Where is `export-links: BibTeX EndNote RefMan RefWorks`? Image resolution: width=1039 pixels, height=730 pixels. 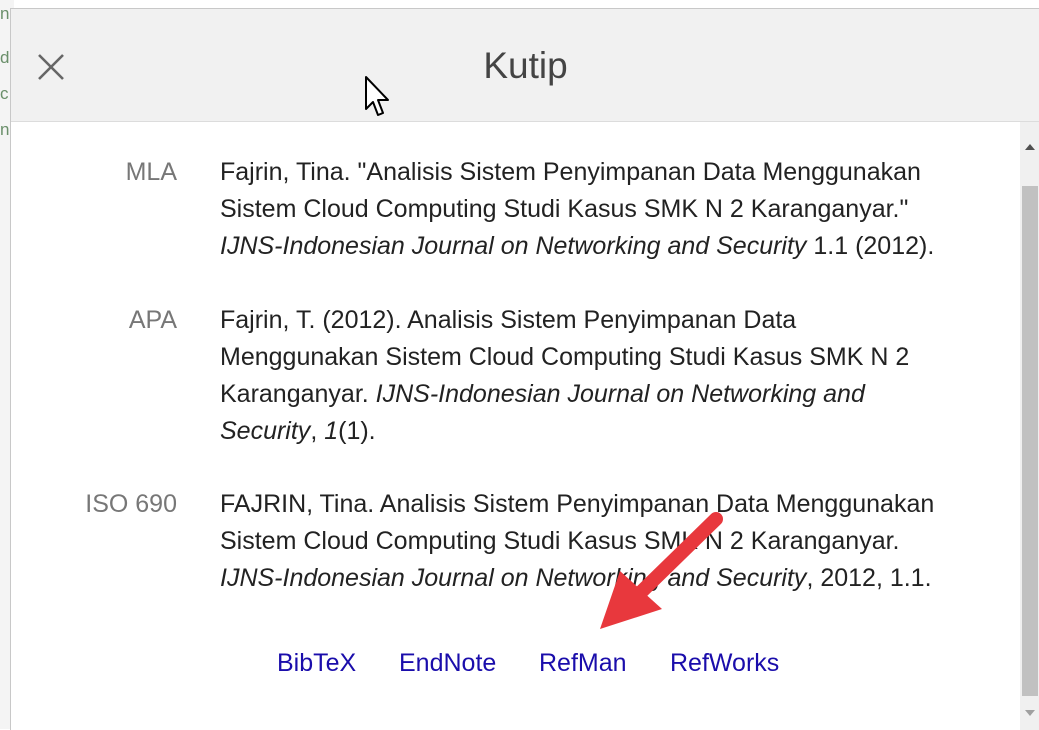 export-links: BibTeX EndNote RefMan RefWorks is located at coordinates (515, 669).